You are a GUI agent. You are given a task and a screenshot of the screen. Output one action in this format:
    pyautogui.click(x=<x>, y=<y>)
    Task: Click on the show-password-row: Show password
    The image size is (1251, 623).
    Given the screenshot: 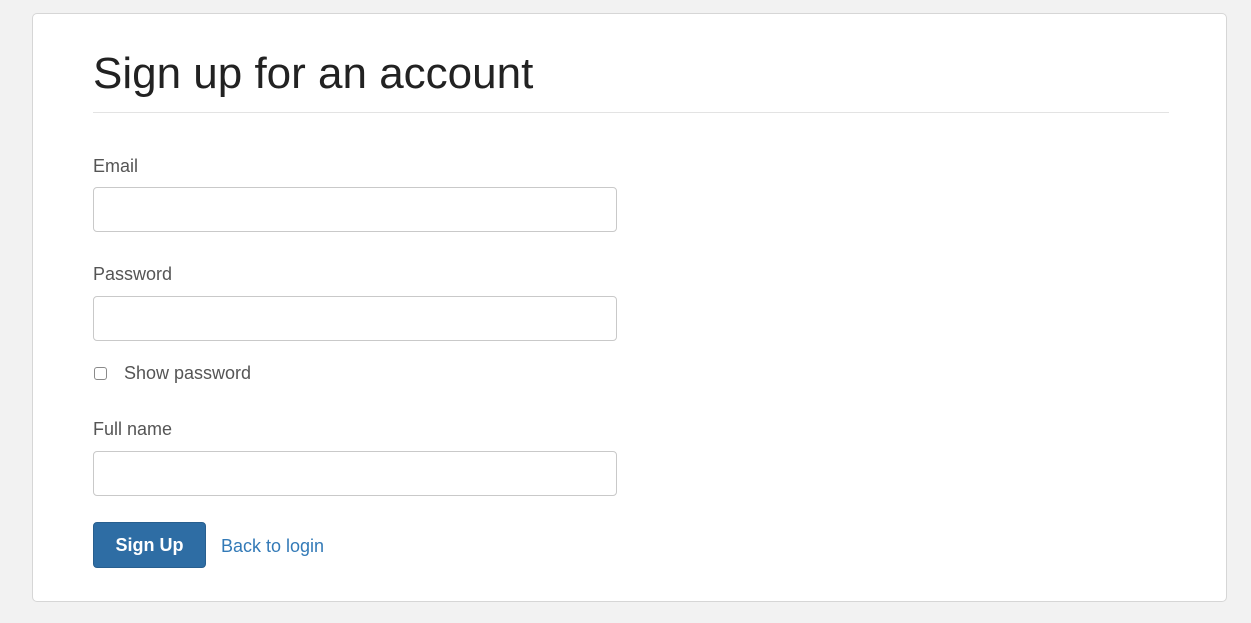 What is the action you would take?
    pyautogui.click(x=172, y=373)
    